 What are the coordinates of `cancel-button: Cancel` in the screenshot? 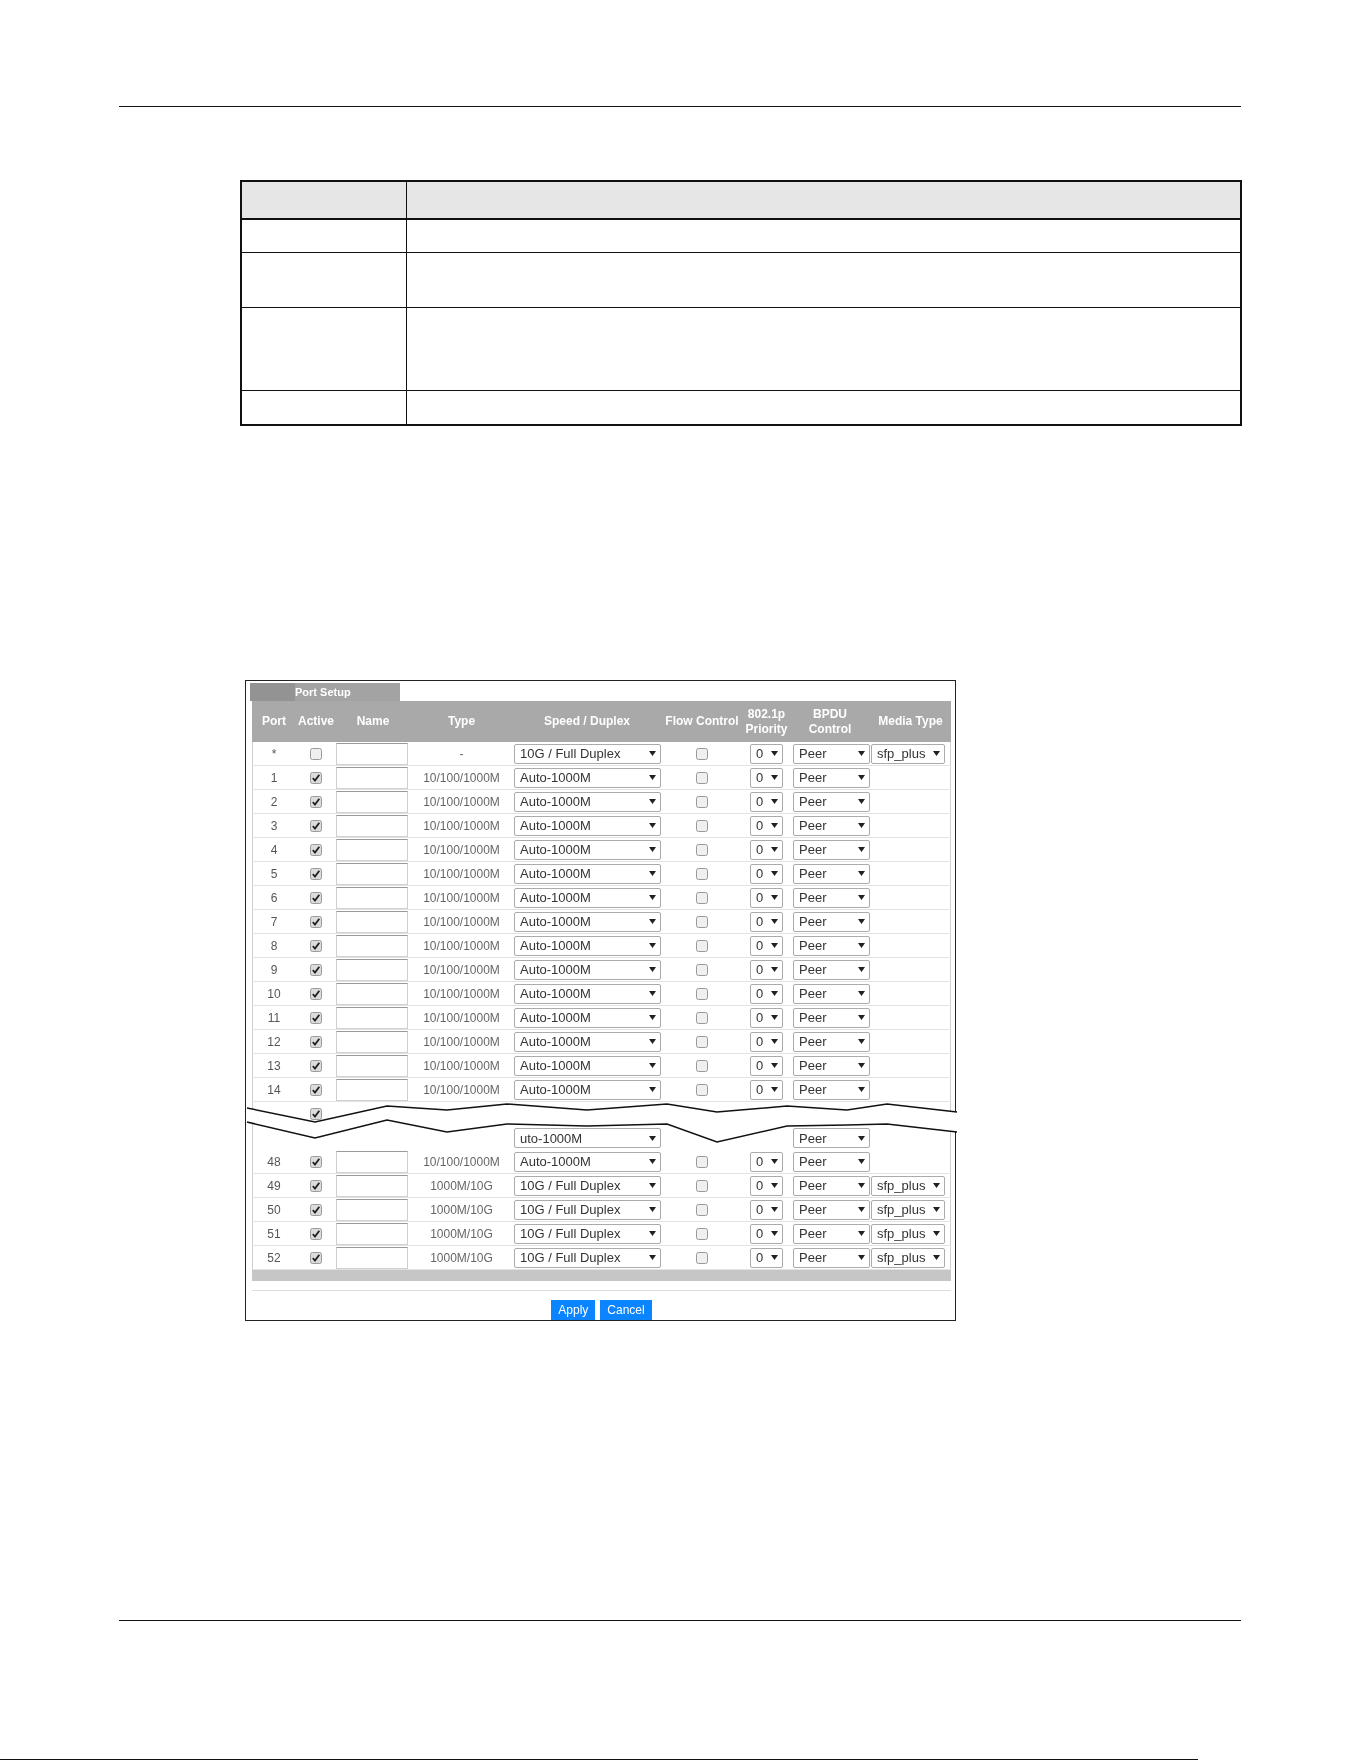 It's located at (626, 1310).